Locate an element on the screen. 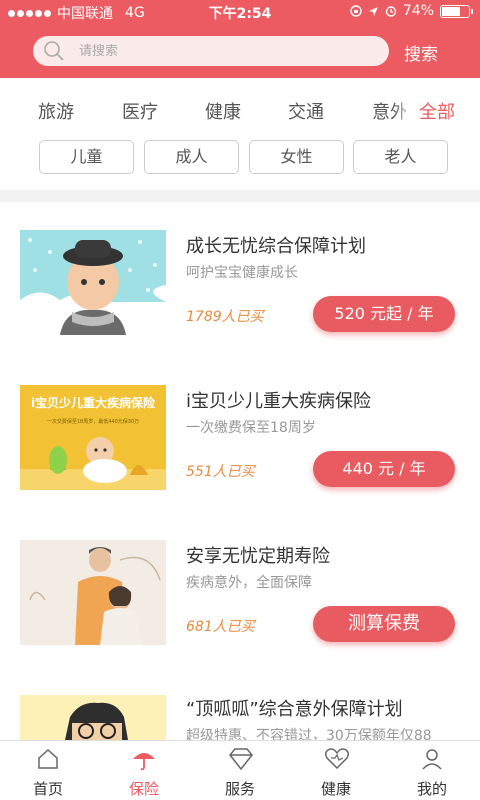  battery-percent: 74% is located at coordinates (418, 11).